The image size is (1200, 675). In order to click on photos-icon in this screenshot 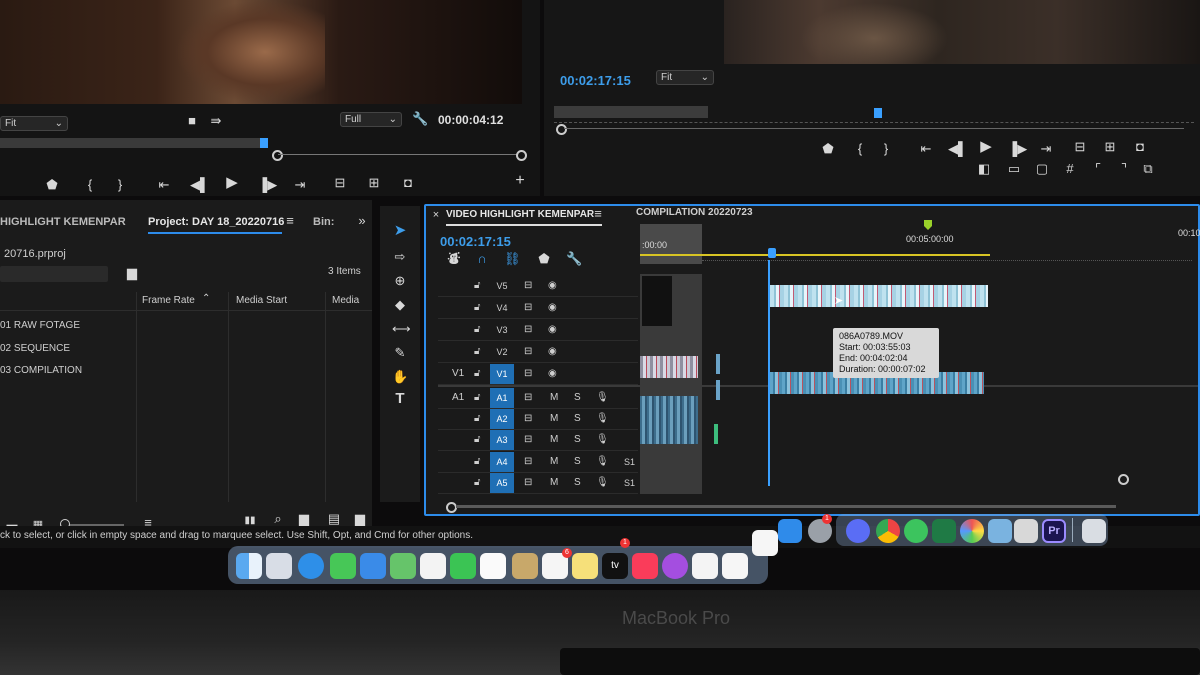, I will do `click(433, 566)`.